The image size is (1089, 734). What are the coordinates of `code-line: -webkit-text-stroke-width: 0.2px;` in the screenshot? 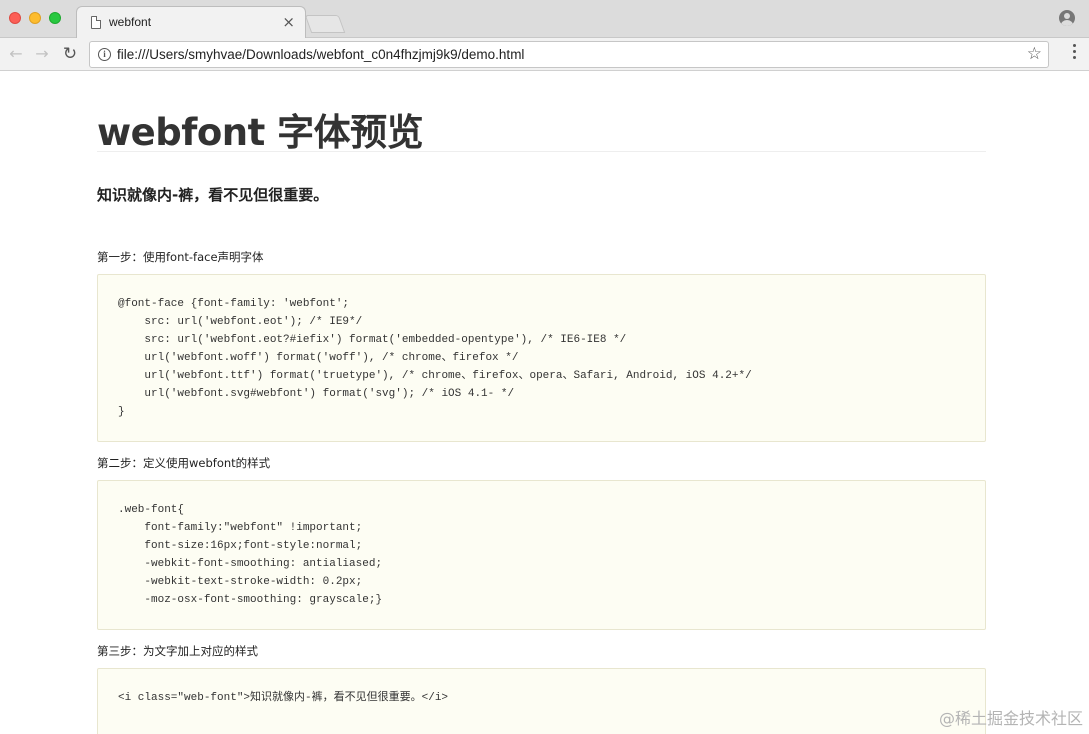 It's located at (240, 582).